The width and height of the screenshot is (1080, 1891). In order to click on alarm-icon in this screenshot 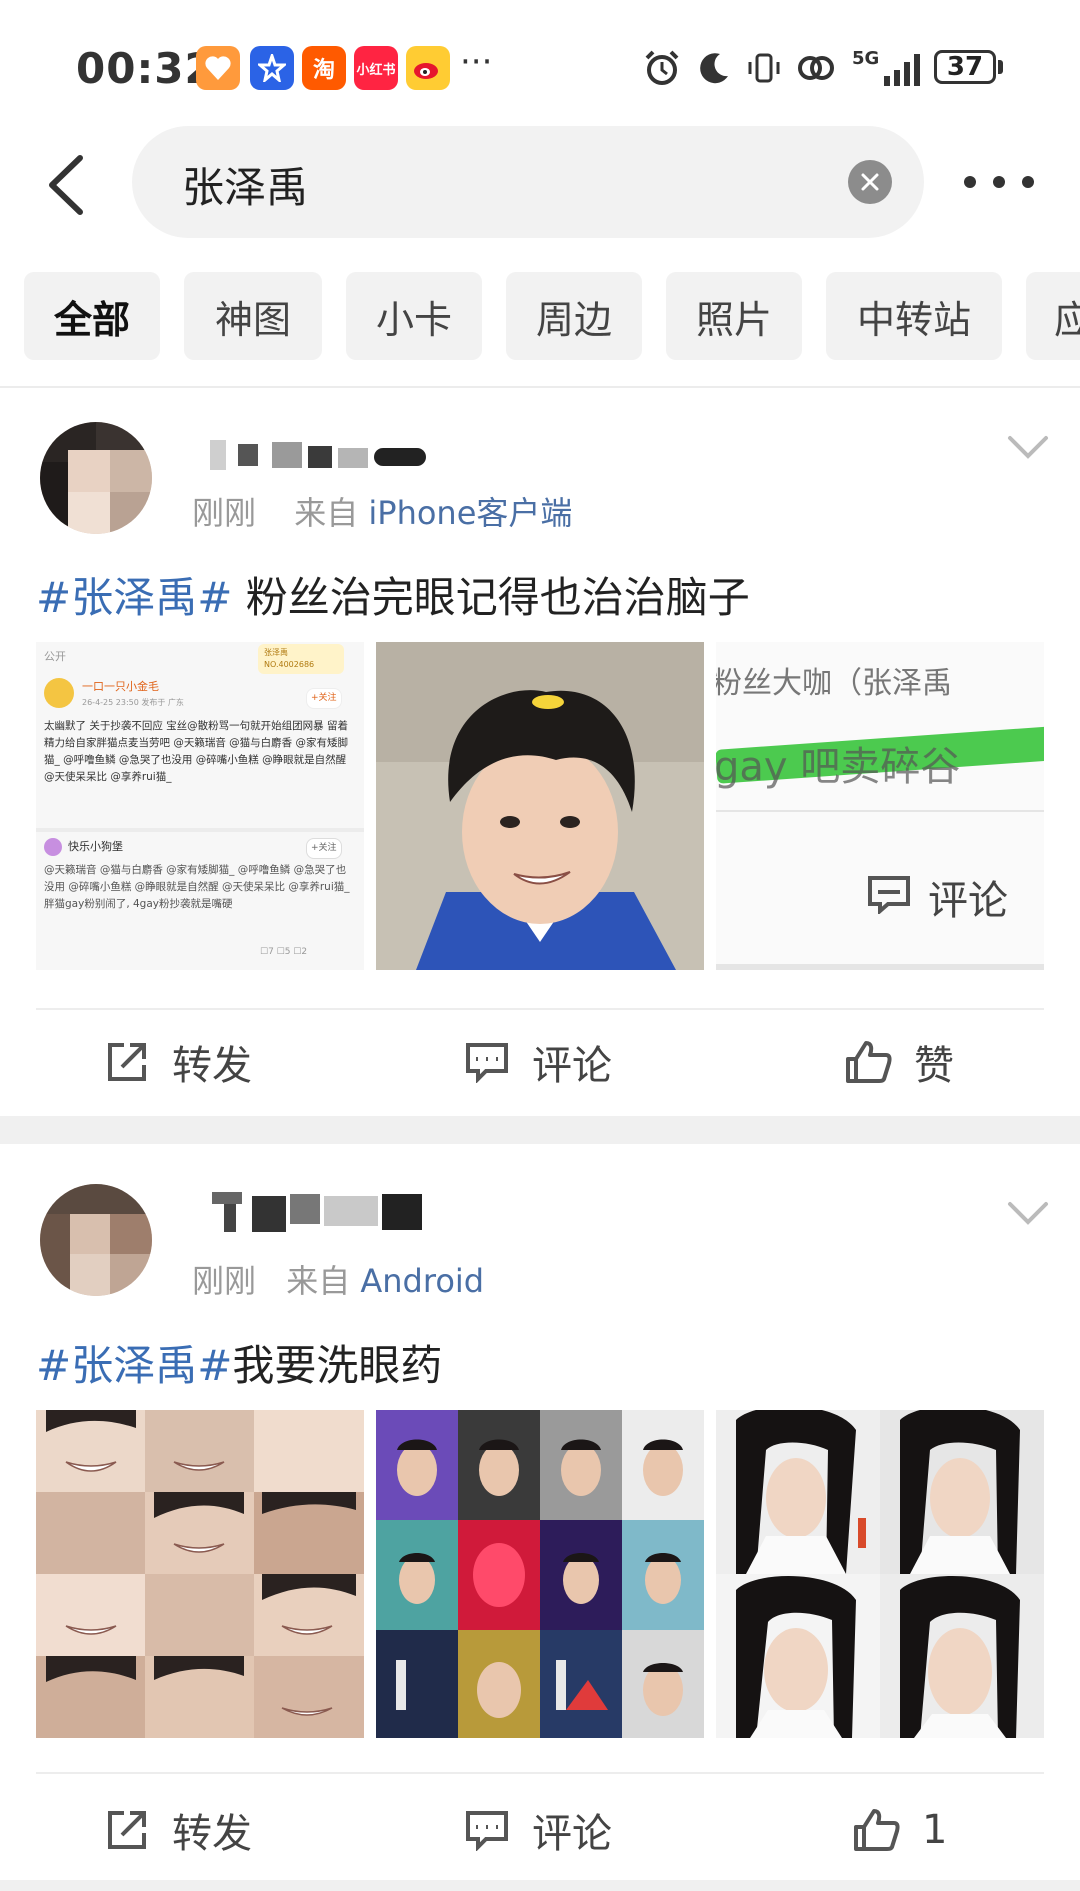, I will do `click(662, 68)`.